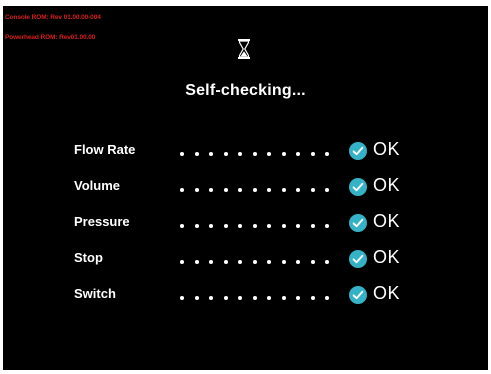 This screenshot has height=374, width=491. Describe the element at coordinates (53, 17) in the screenshot. I see `console-rom-version: Console ROM: Rev 01.00.00-004` at that location.